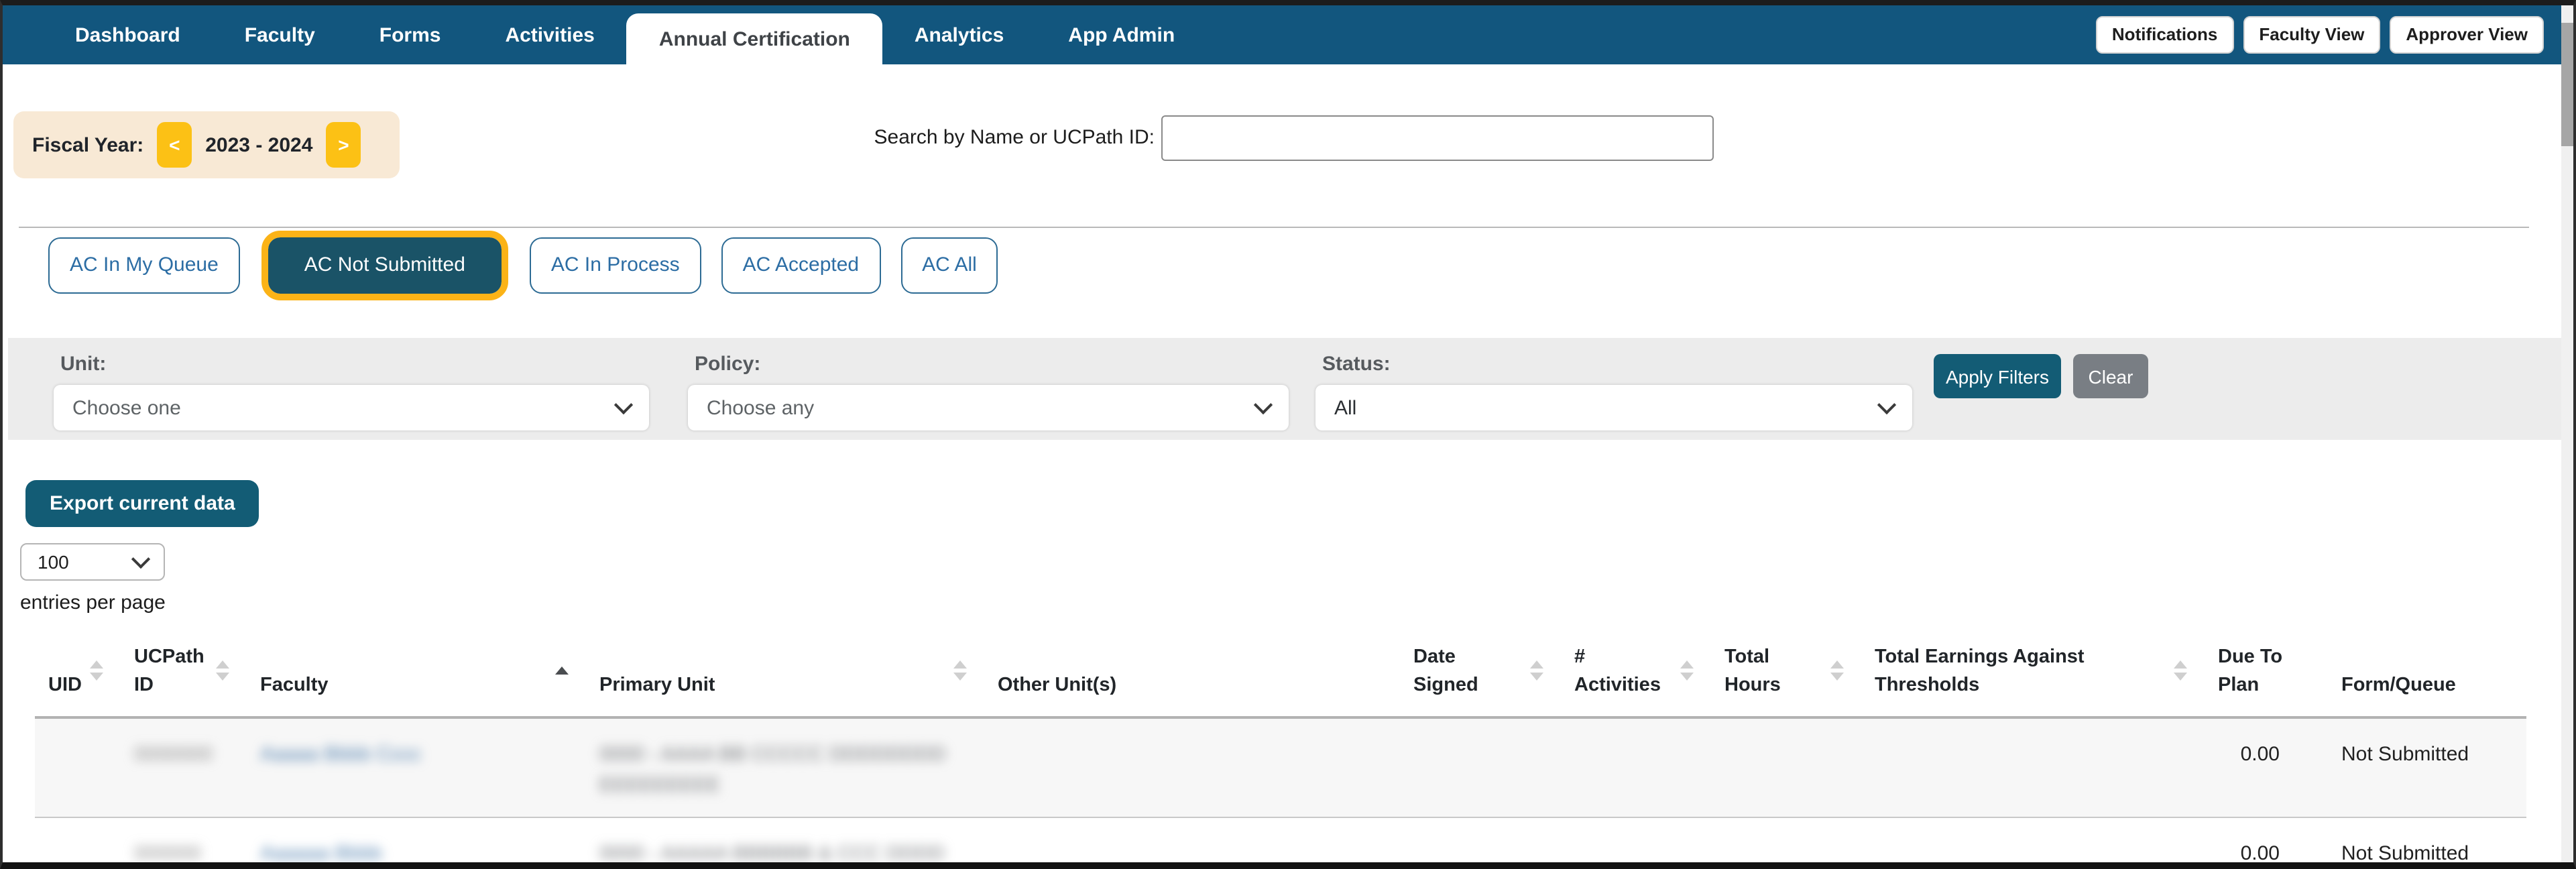 The image size is (2576, 869). I want to click on search-input, so click(1437, 138).